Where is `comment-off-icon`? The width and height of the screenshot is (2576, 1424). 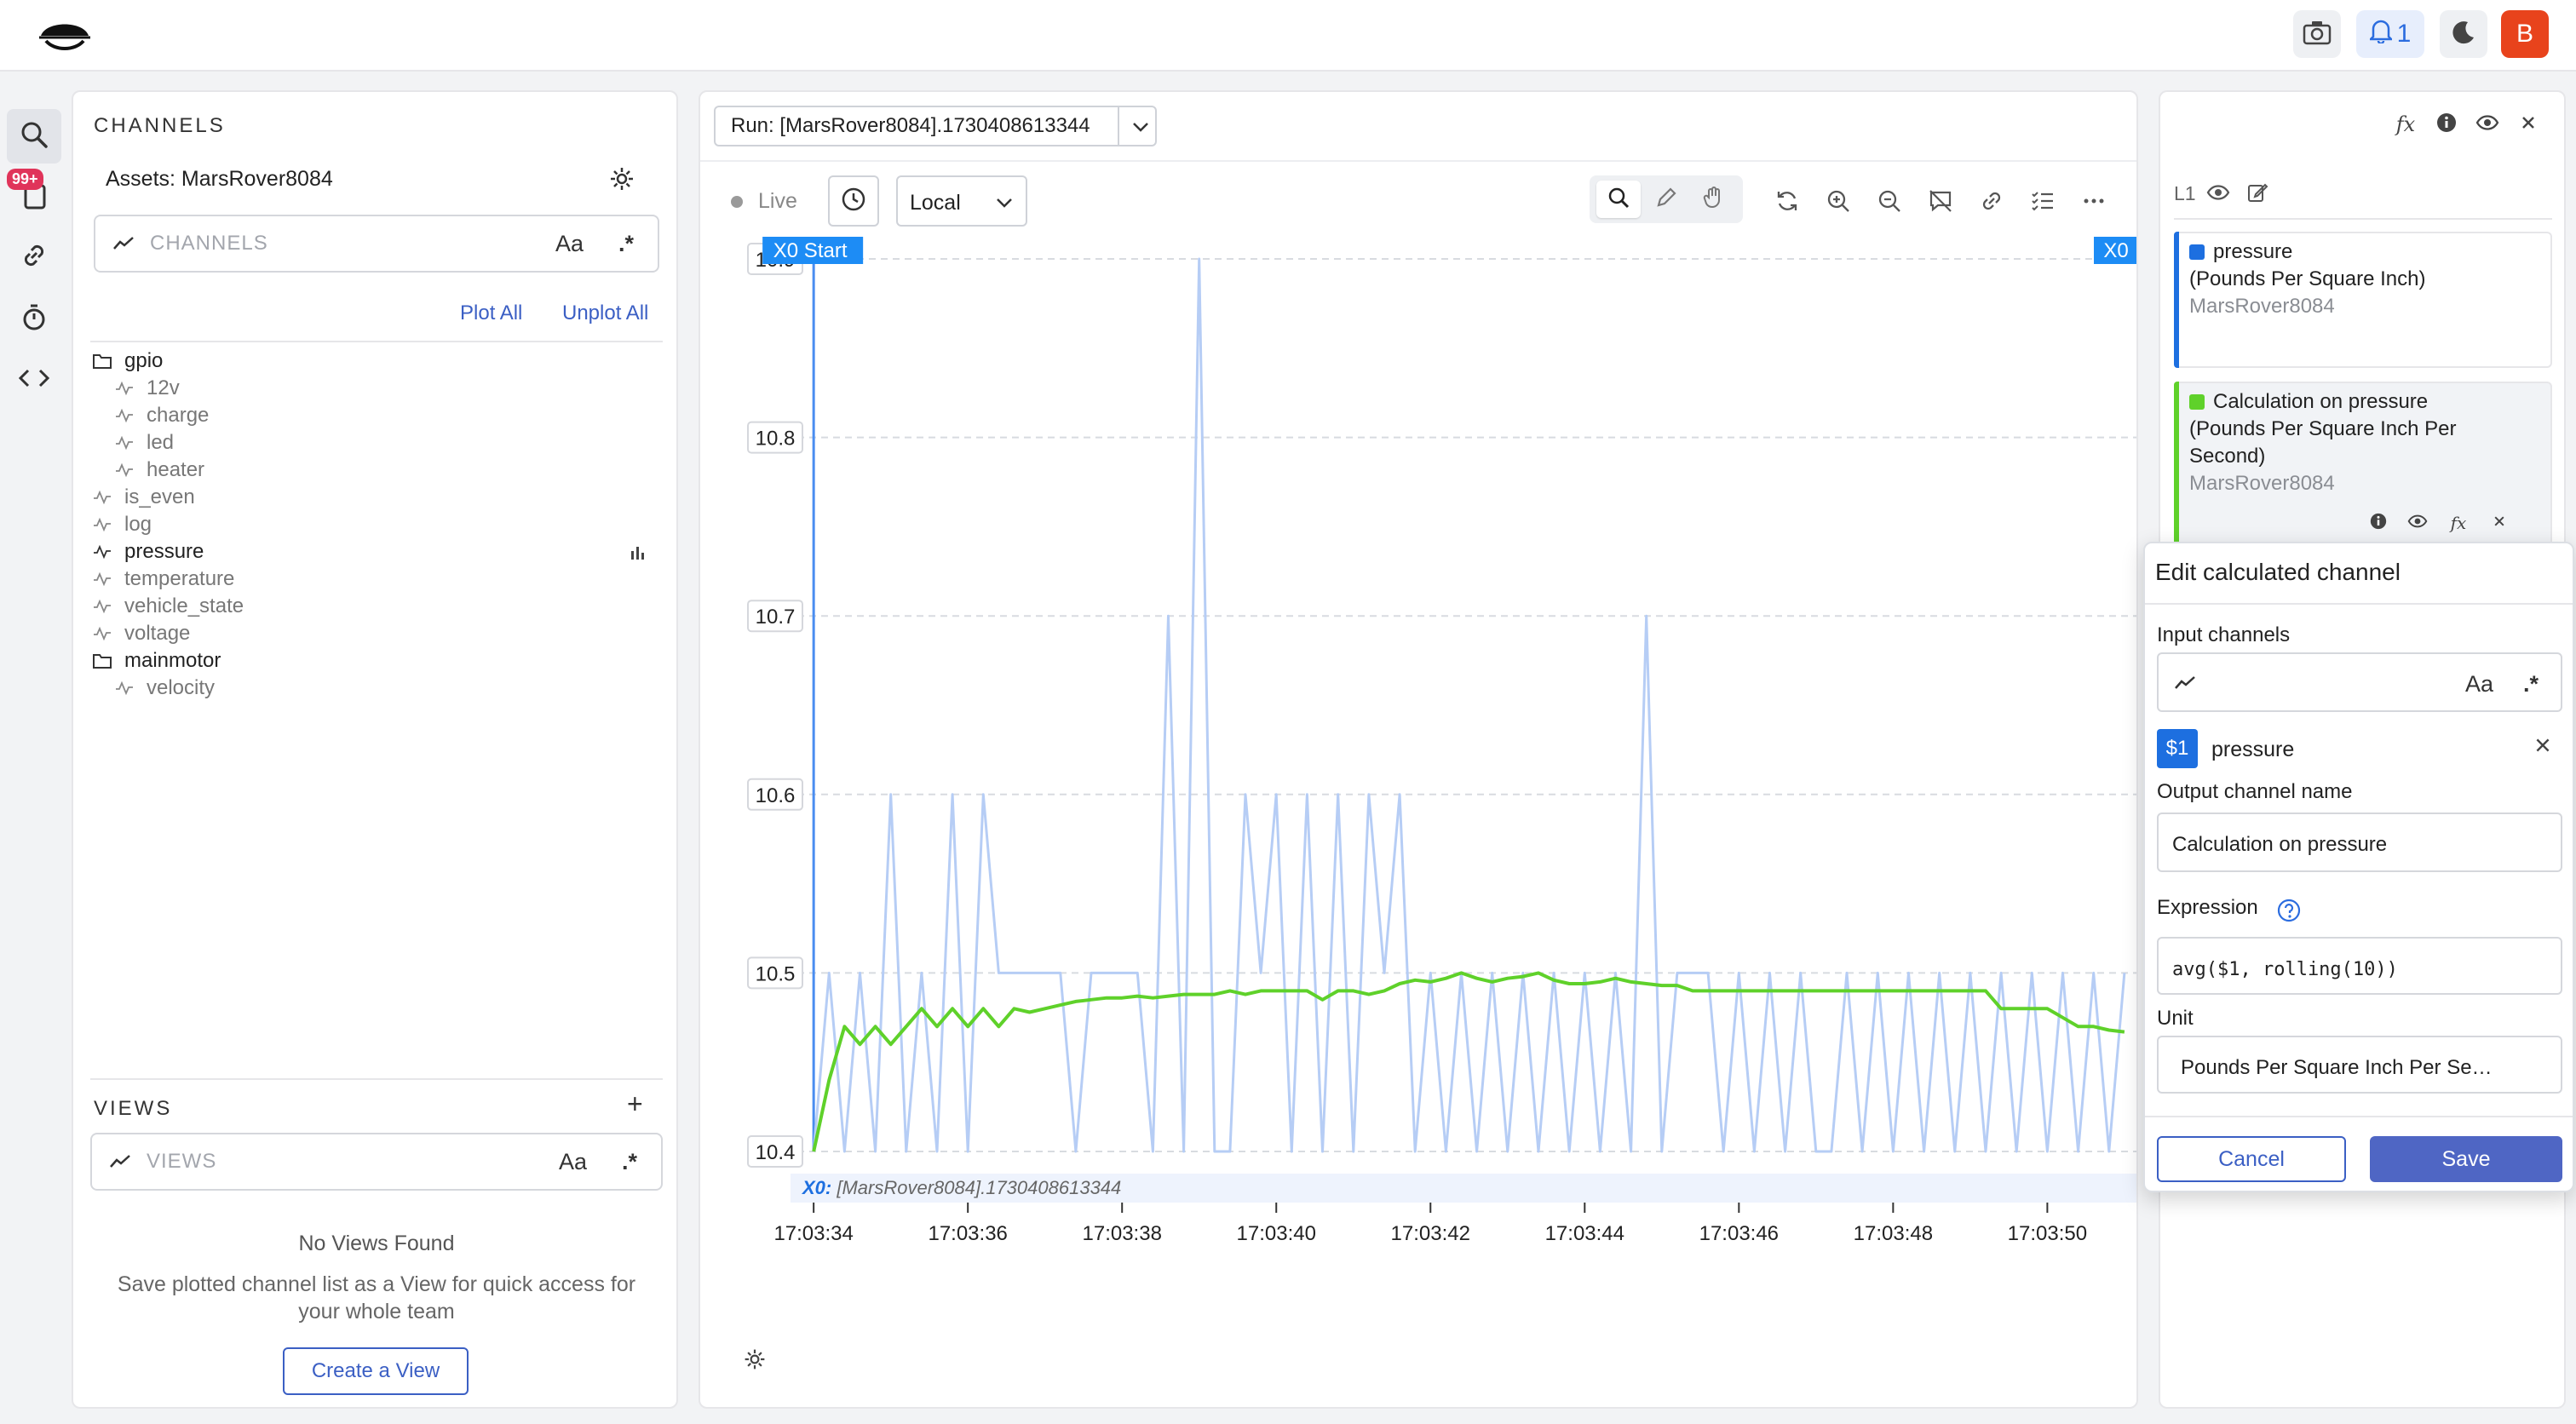
comment-off-icon is located at coordinates (1941, 203).